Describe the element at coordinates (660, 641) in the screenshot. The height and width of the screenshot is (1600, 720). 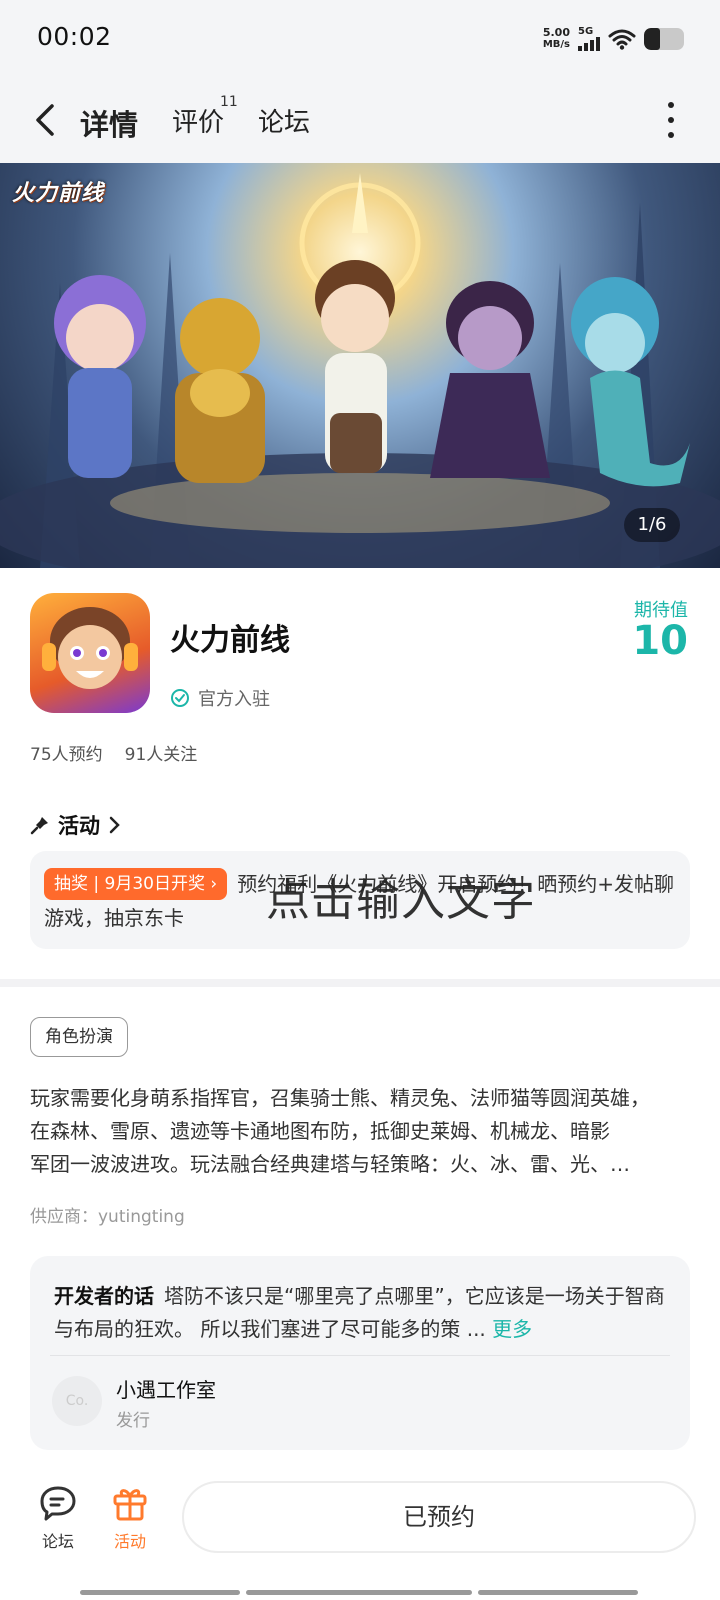
I see `expectation-score: 10` at that location.